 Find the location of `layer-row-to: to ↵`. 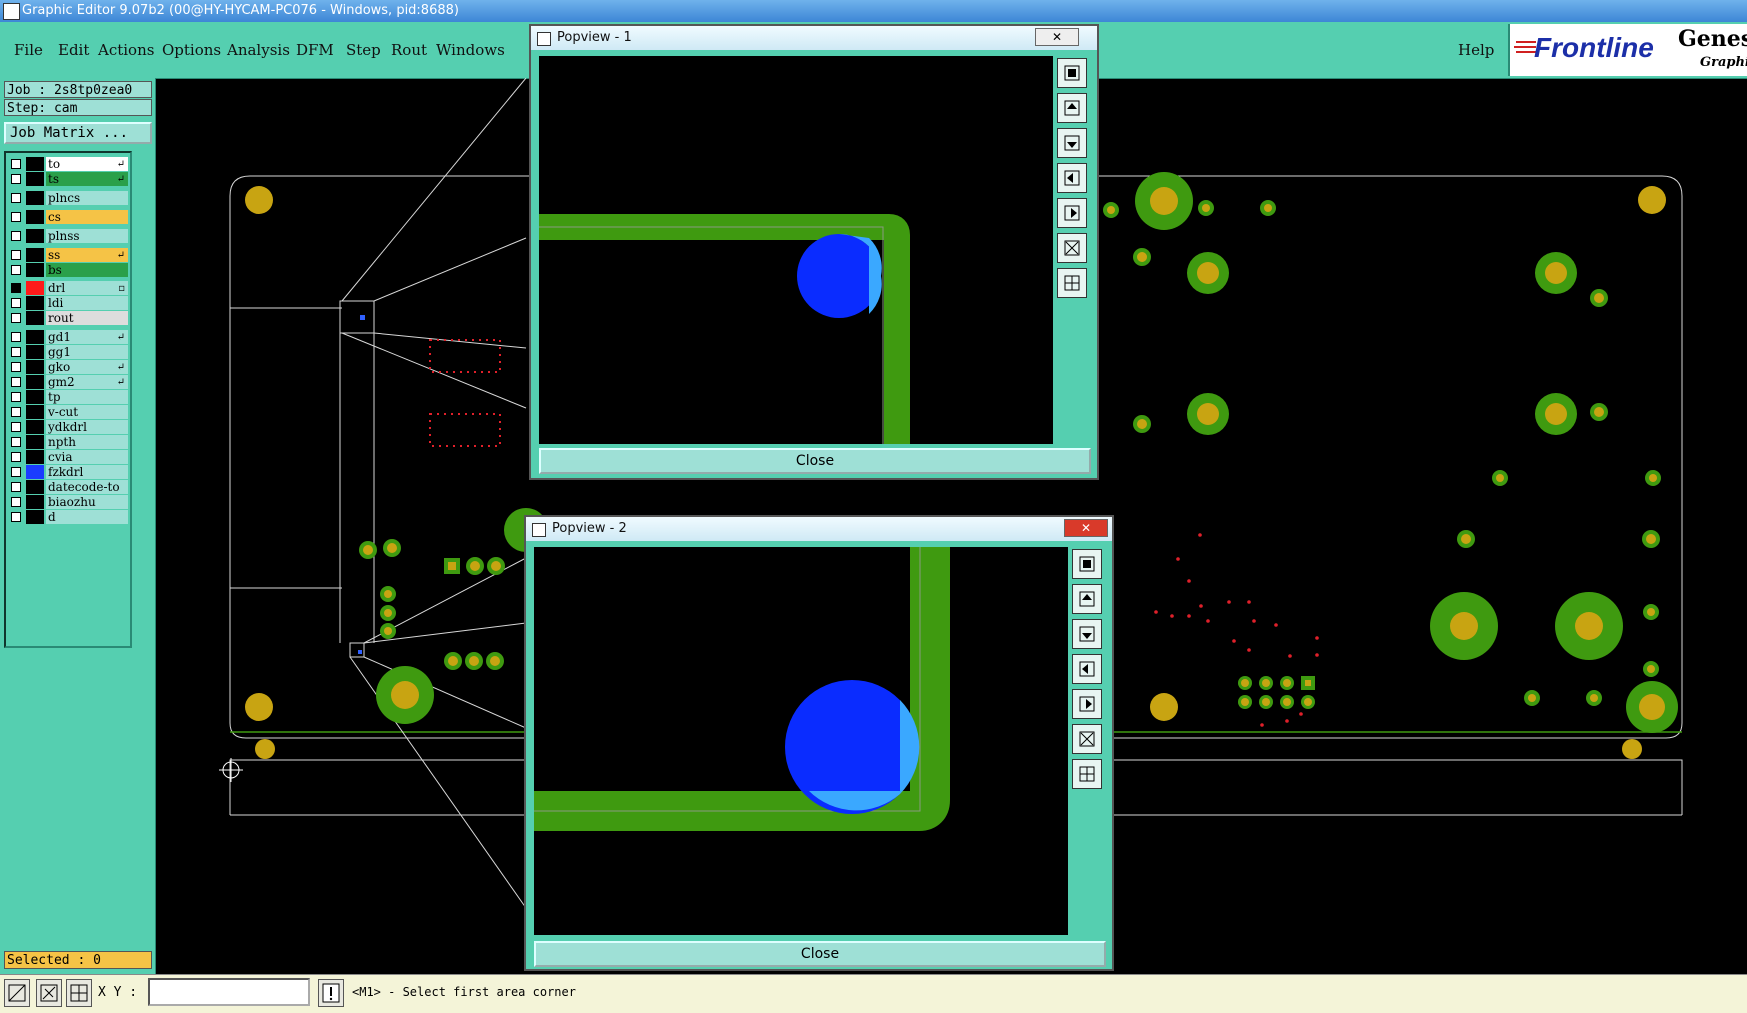

layer-row-to: to ↵ is located at coordinates (68, 164).